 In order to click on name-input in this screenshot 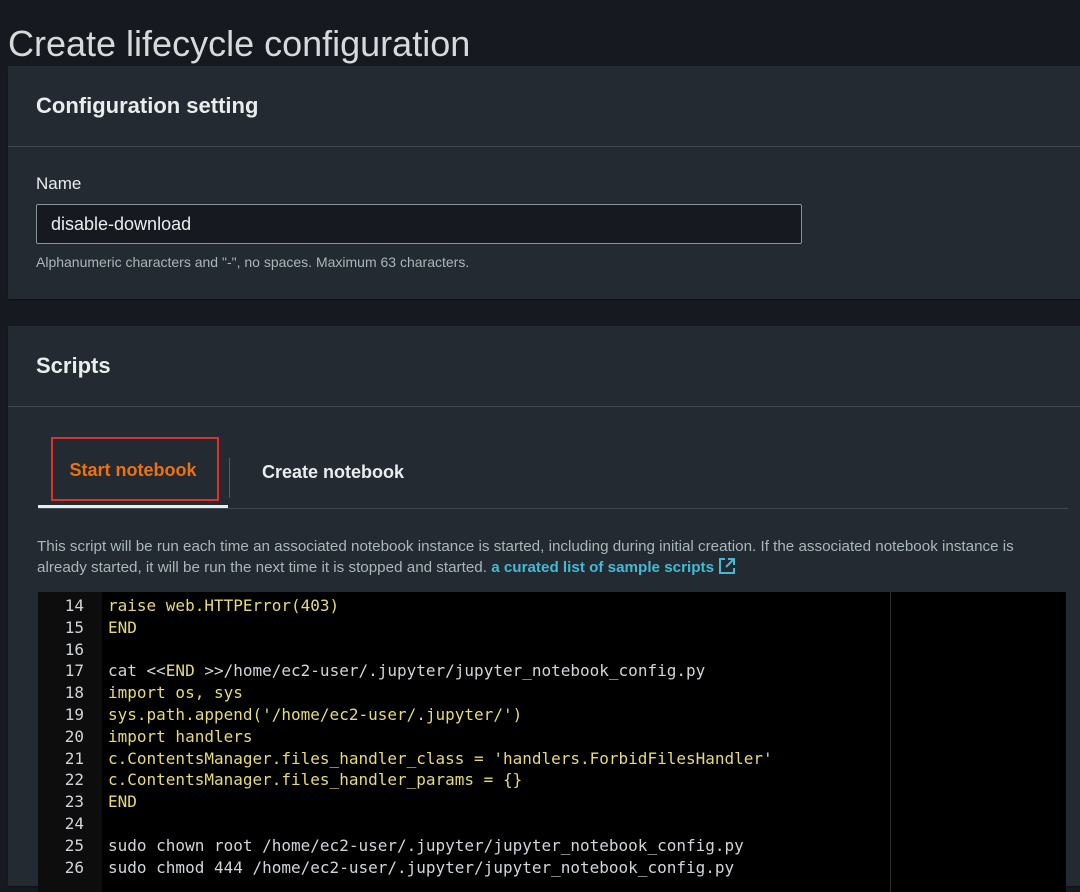, I will do `click(419, 224)`.